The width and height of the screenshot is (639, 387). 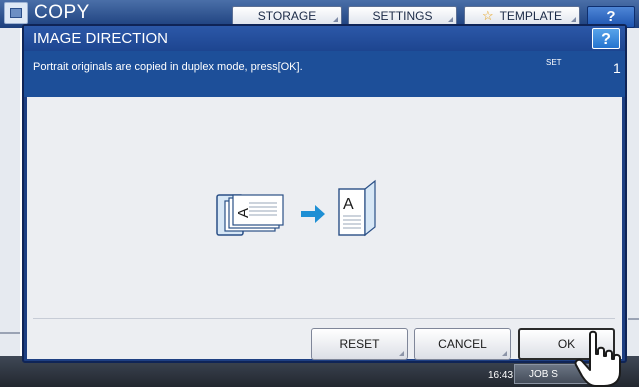 I want to click on cancel-button: CANCEL, so click(x=462, y=344).